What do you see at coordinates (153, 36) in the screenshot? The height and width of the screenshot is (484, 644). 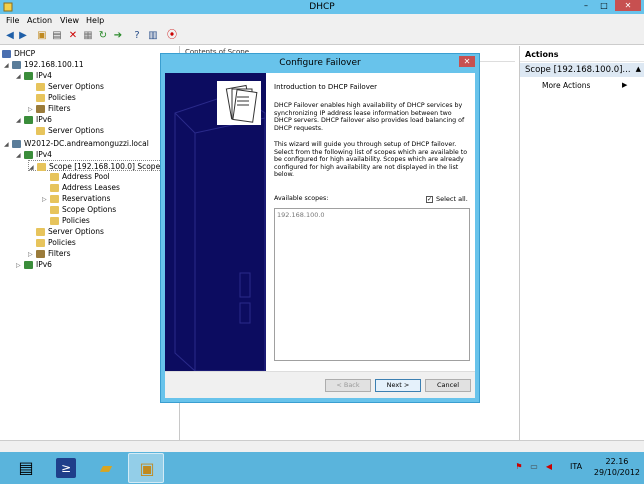 I see `console-icon: ▥` at bounding box center [153, 36].